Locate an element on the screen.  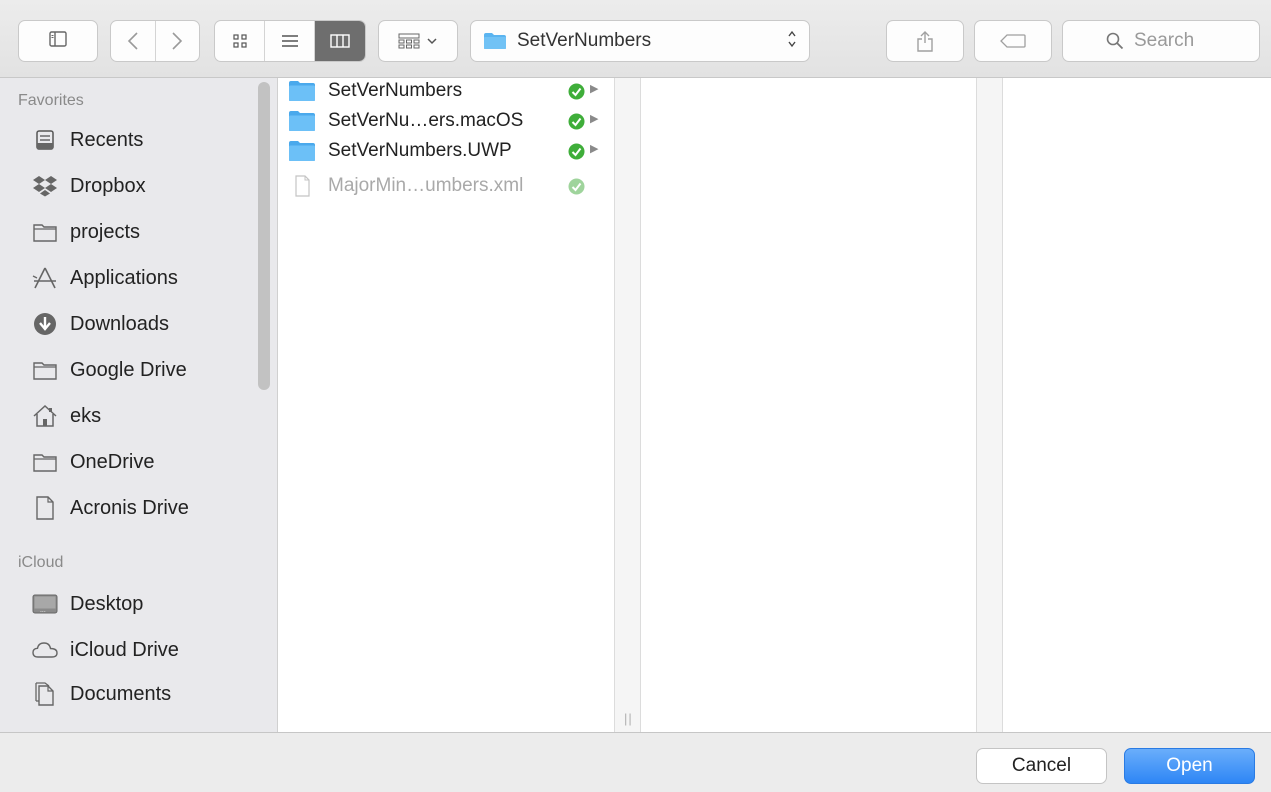
bottom-bar: Cancel Open is located at coordinates (635, 762).